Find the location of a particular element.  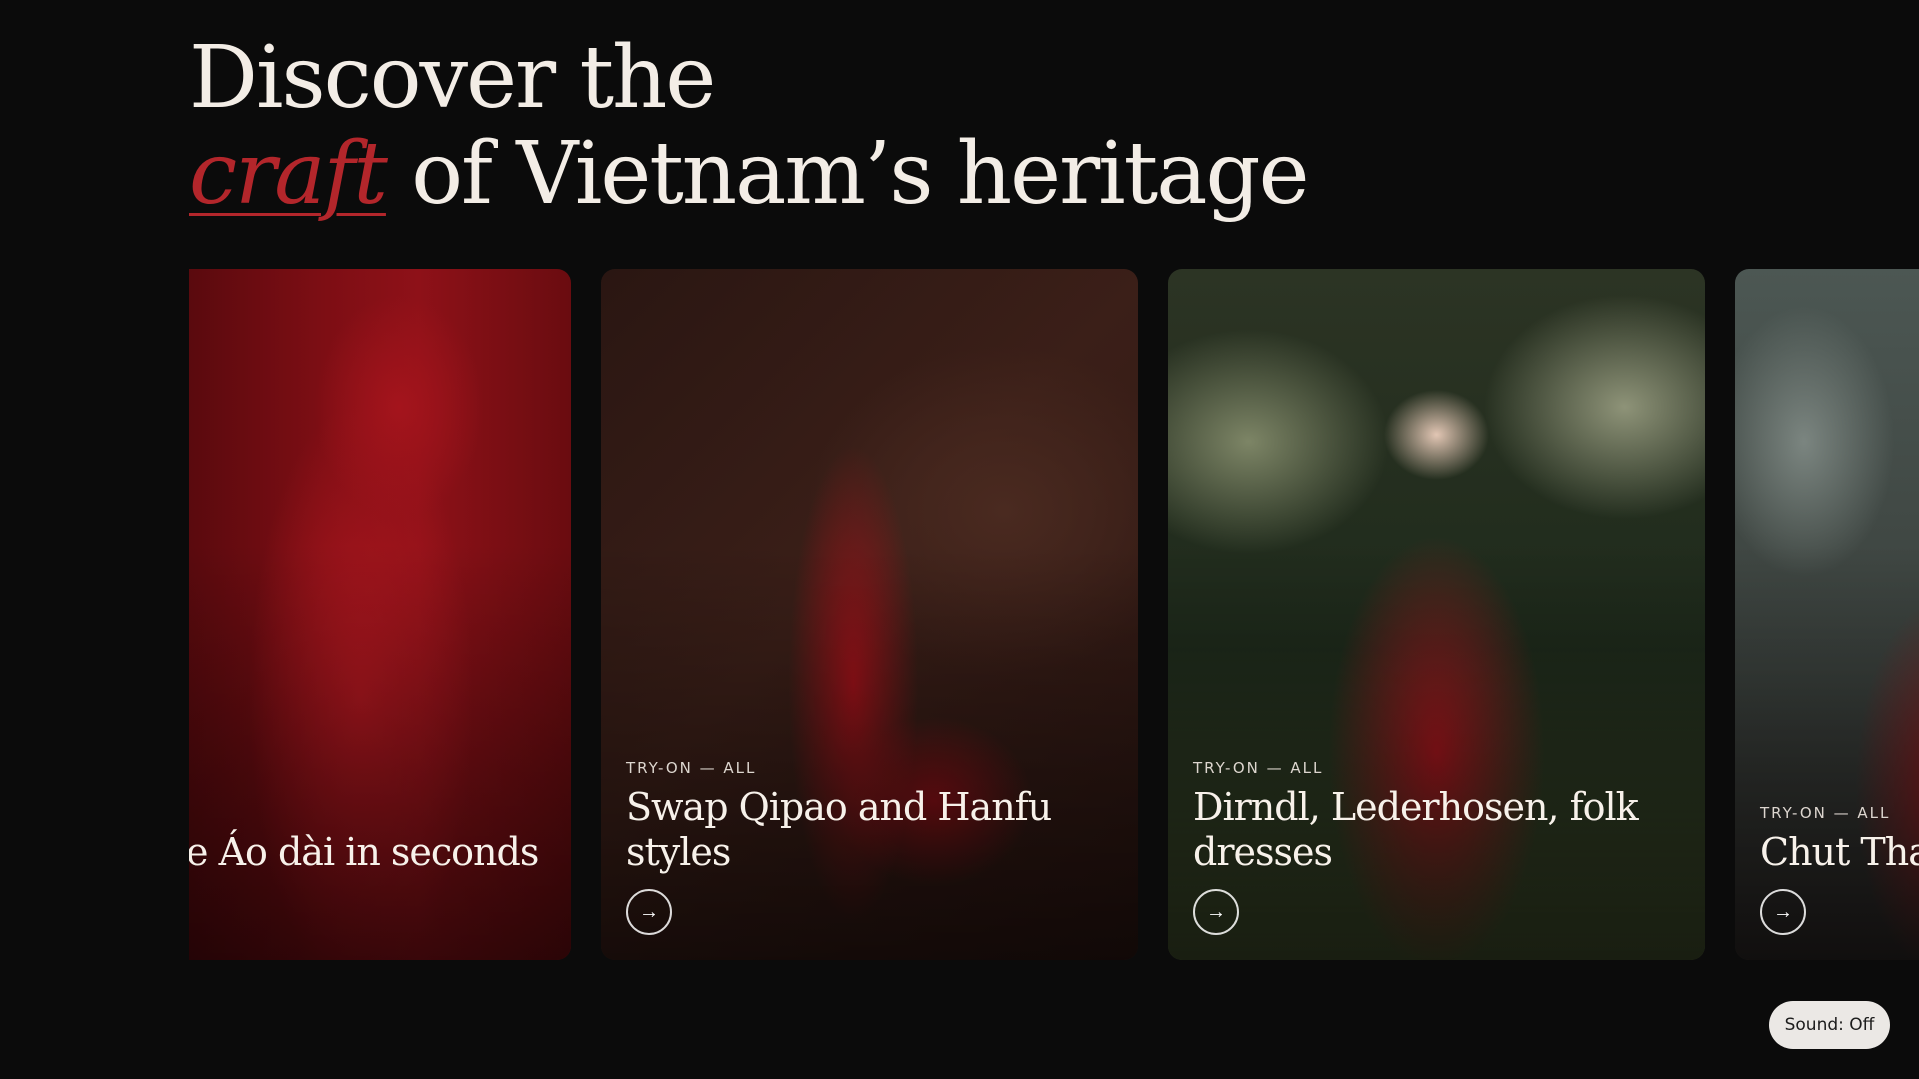

headline-accent-word: craft is located at coordinates (288, 174).